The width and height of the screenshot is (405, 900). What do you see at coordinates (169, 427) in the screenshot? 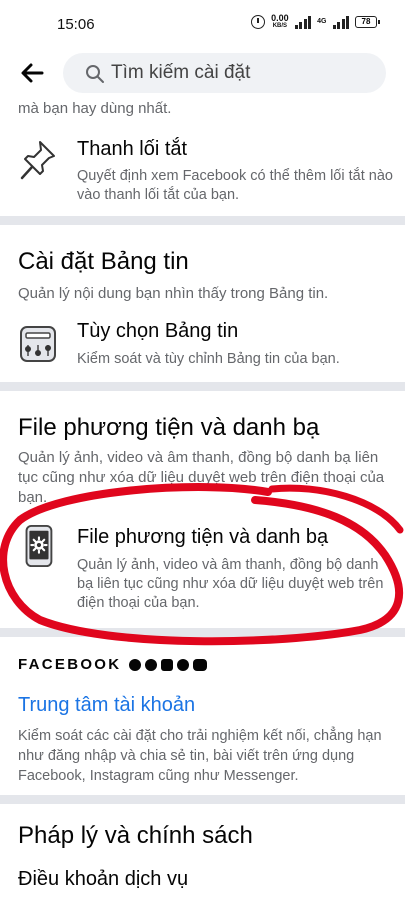
I see `media-section-title: File phương tiện và danh bạ` at bounding box center [169, 427].